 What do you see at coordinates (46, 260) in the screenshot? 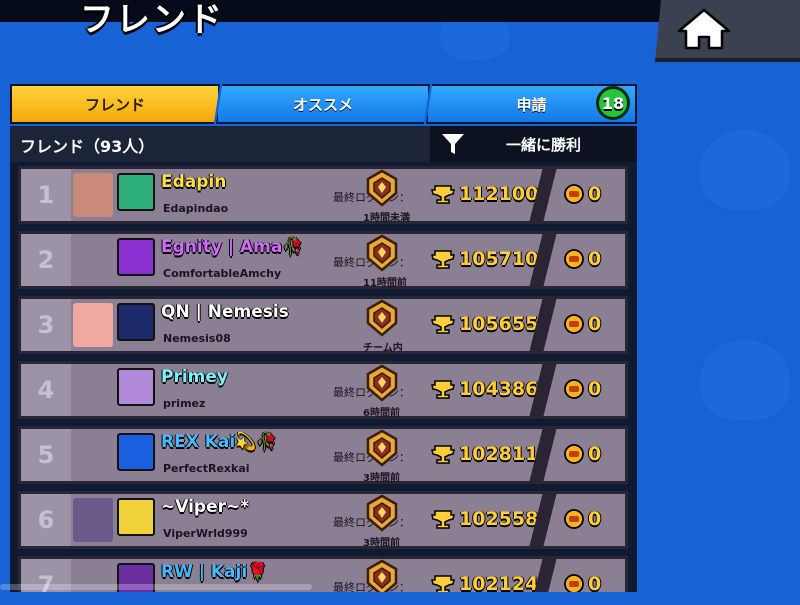
I see `friend-rank-number: 2` at bounding box center [46, 260].